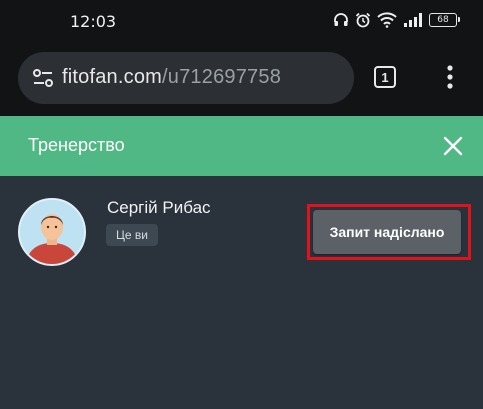  I want to click on user-name: Сергій Рибас, so click(159, 207).